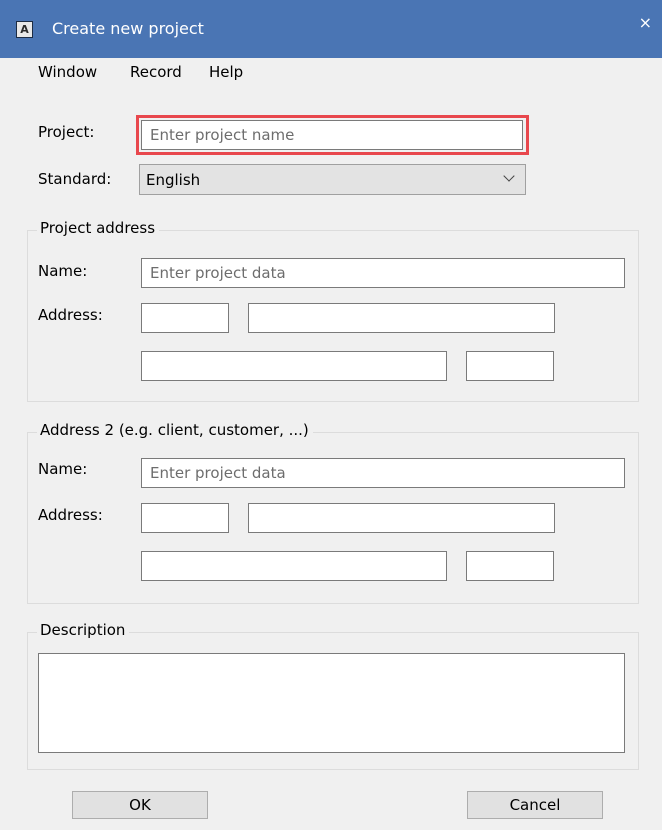  What do you see at coordinates (66, 132) in the screenshot?
I see `project-label: Project:` at bounding box center [66, 132].